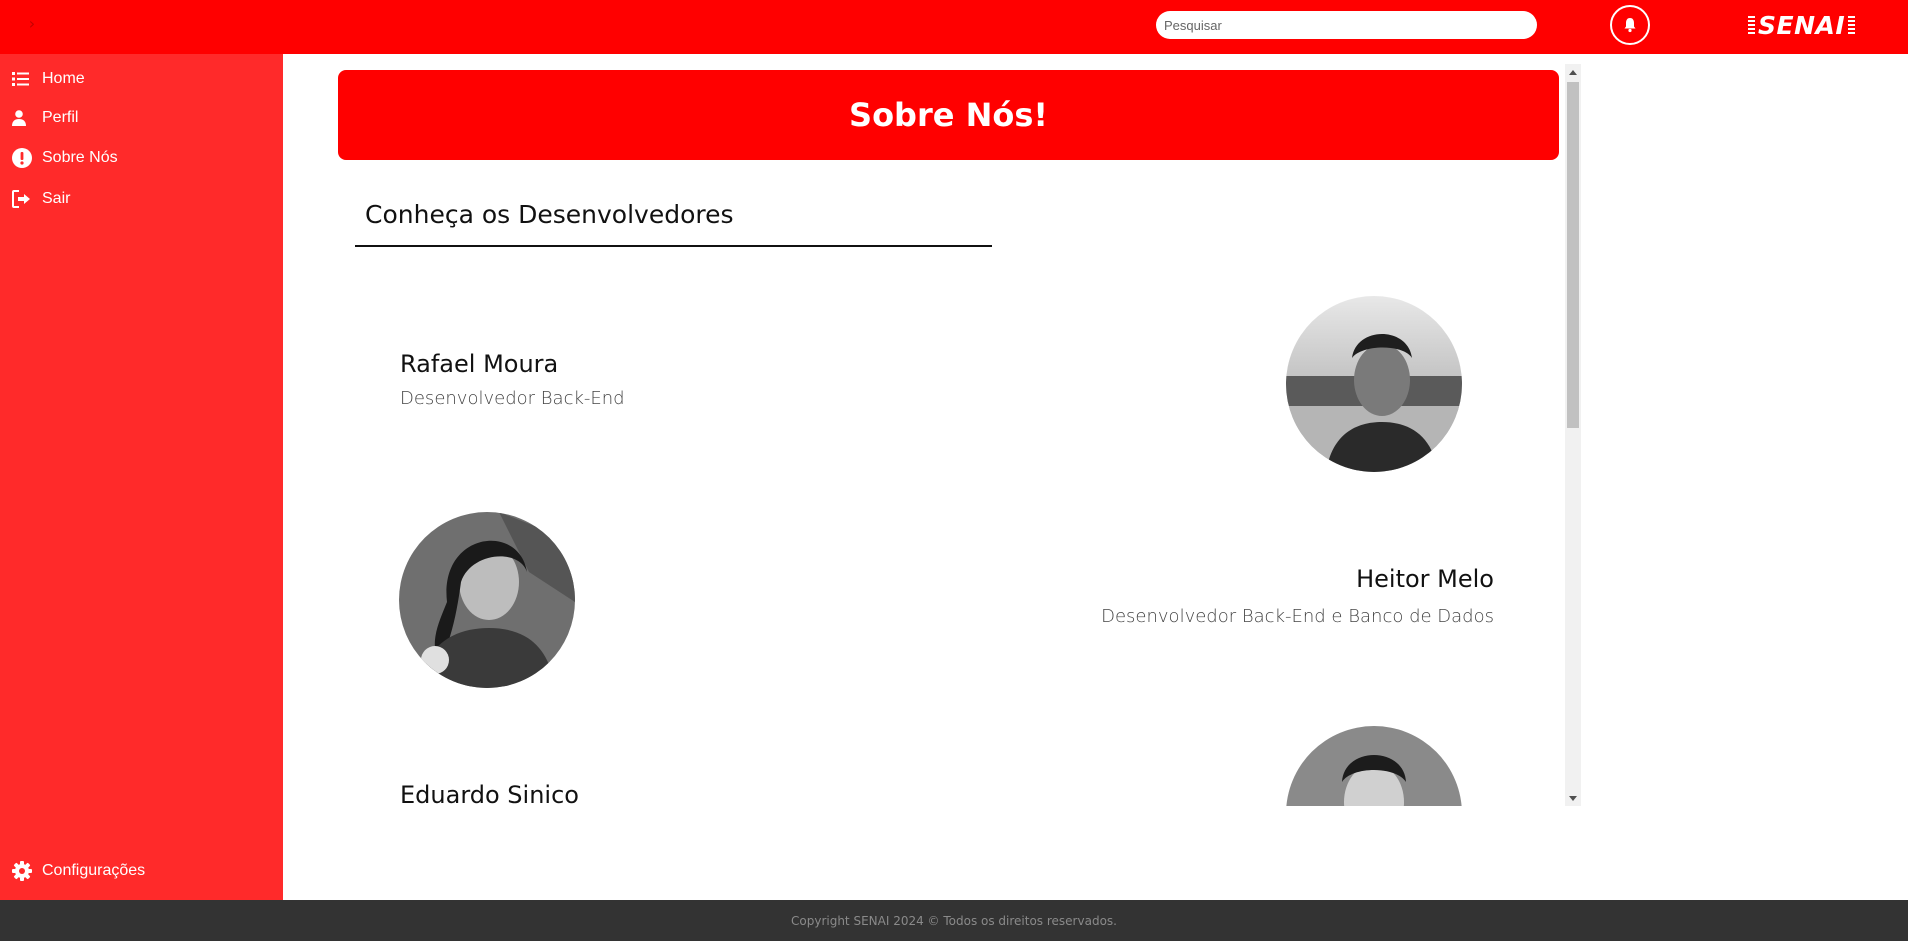  What do you see at coordinates (1297, 616) in the screenshot?
I see `developer-role: Desenvolvedor Back-End e Banco de Dados` at bounding box center [1297, 616].